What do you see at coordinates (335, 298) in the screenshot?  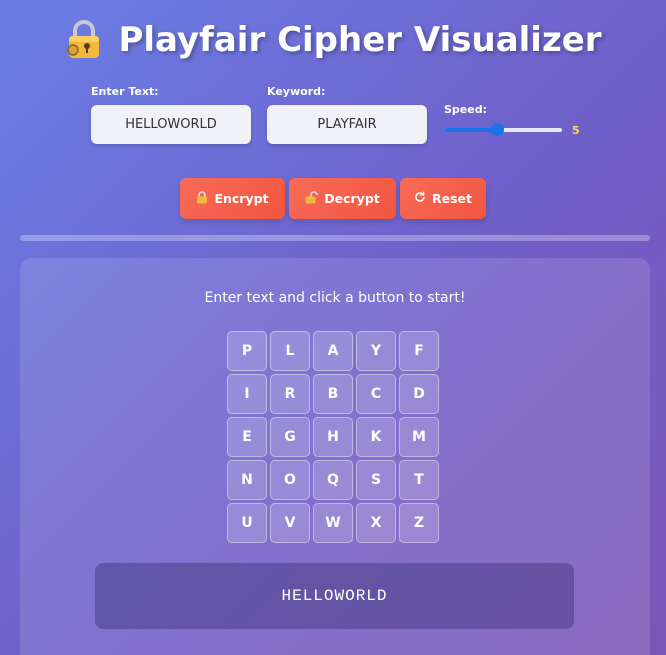 I see `status-message: Enter text and click a button to start!` at bounding box center [335, 298].